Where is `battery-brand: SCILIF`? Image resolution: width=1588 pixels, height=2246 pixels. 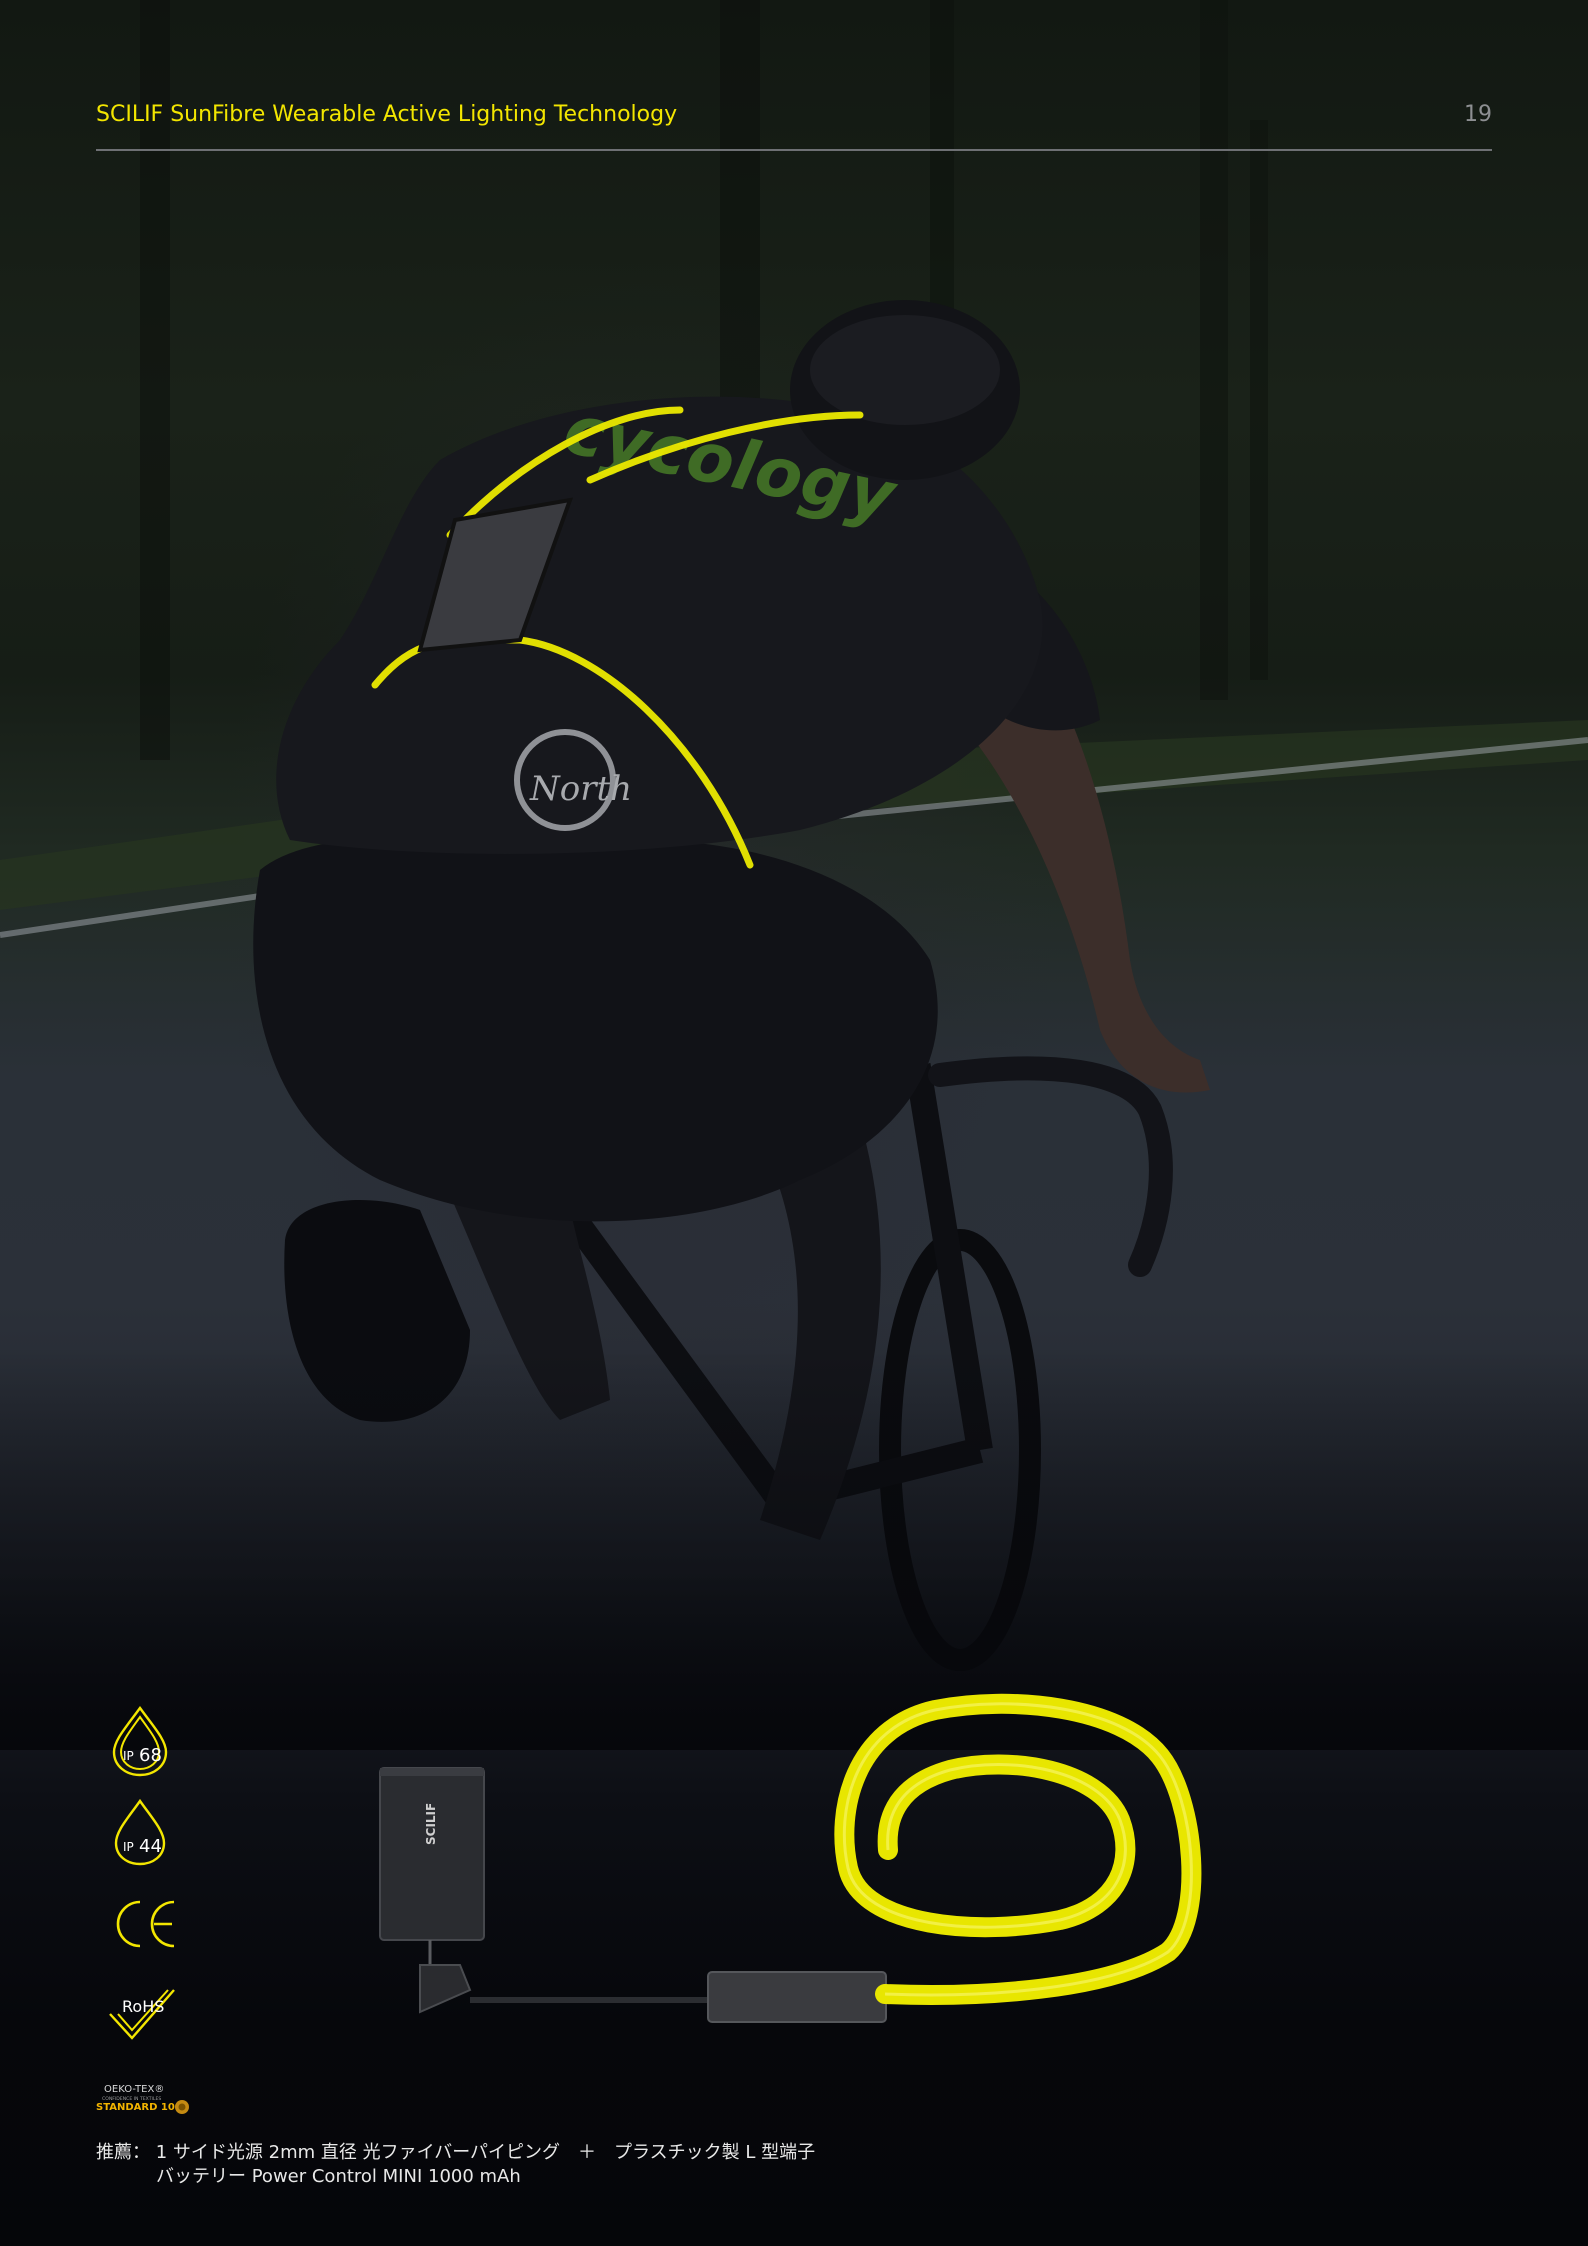
battery-brand: SCILIF is located at coordinates (431, 1824).